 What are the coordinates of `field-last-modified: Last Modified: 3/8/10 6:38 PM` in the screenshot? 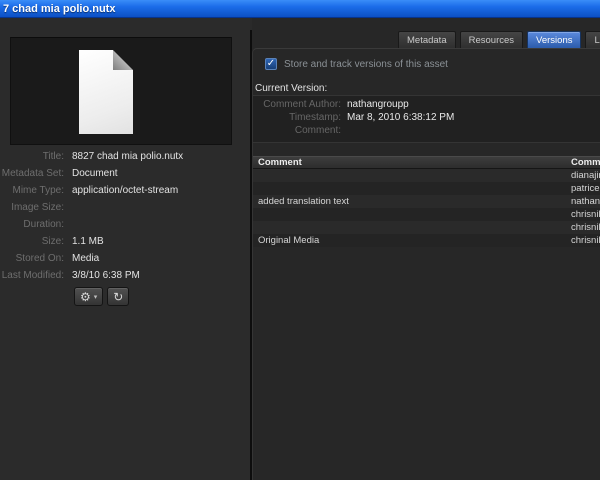 It's located at (125, 275).